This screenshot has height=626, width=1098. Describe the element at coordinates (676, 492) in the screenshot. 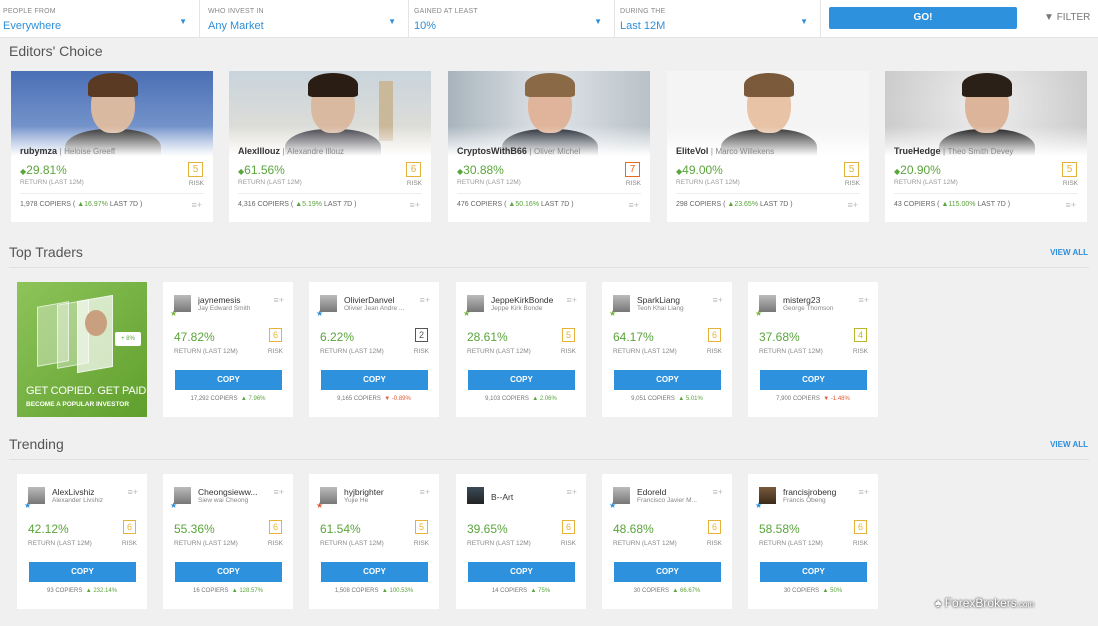

I see `trader-username: Edoreld` at that location.